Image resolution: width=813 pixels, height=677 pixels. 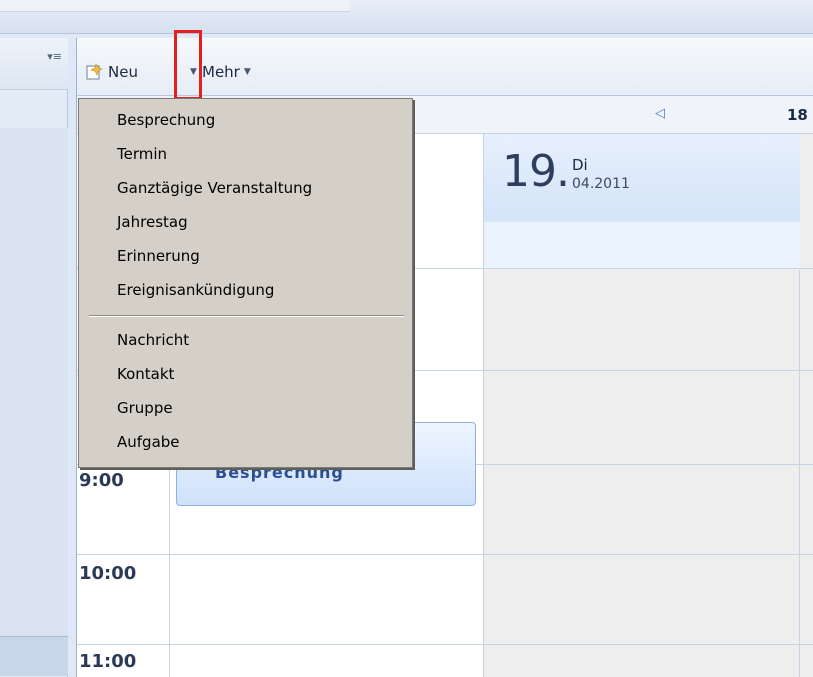 What do you see at coordinates (34, 64) in the screenshot?
I see `navigation-pane-header: ▾≡` at bounding box center [34, 64].